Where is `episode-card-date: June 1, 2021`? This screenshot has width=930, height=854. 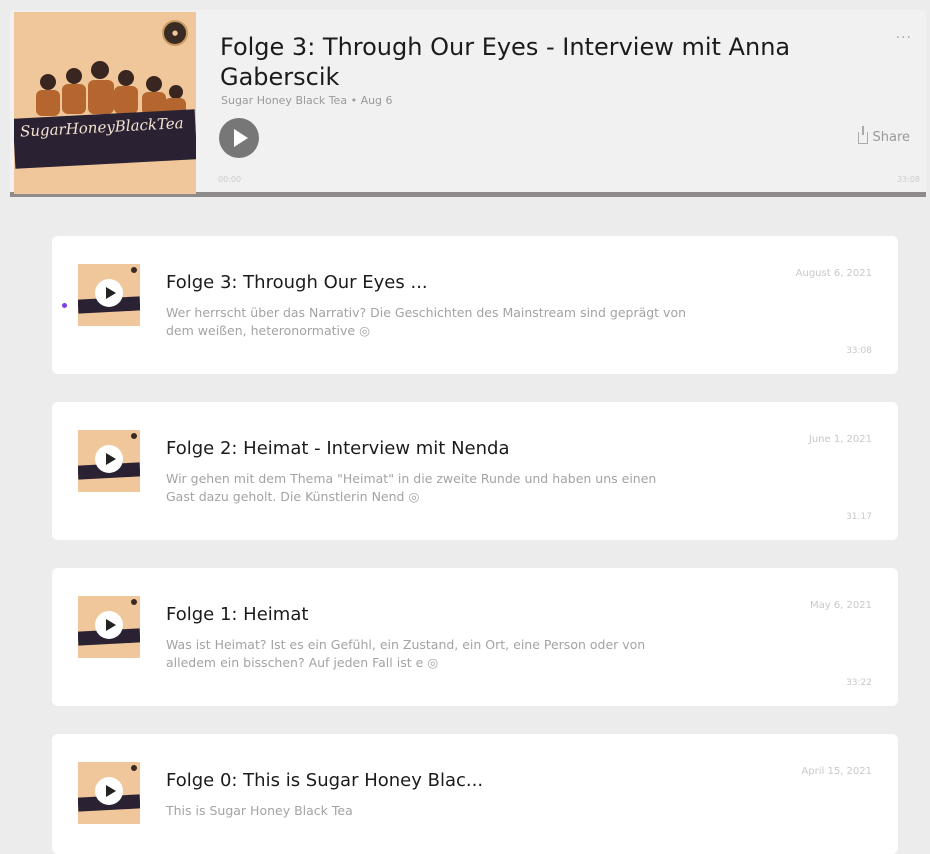
episode-card-date: June 1, 2021 is located at coordinates (840, 439).